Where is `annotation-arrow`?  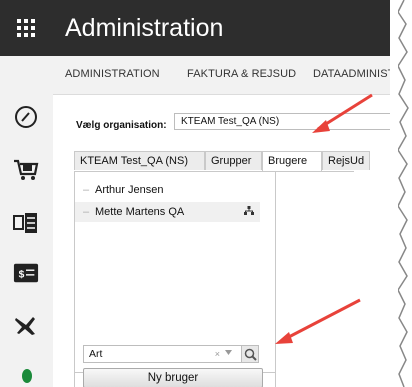 annotation-arrow is located at coordinates (321, 320).